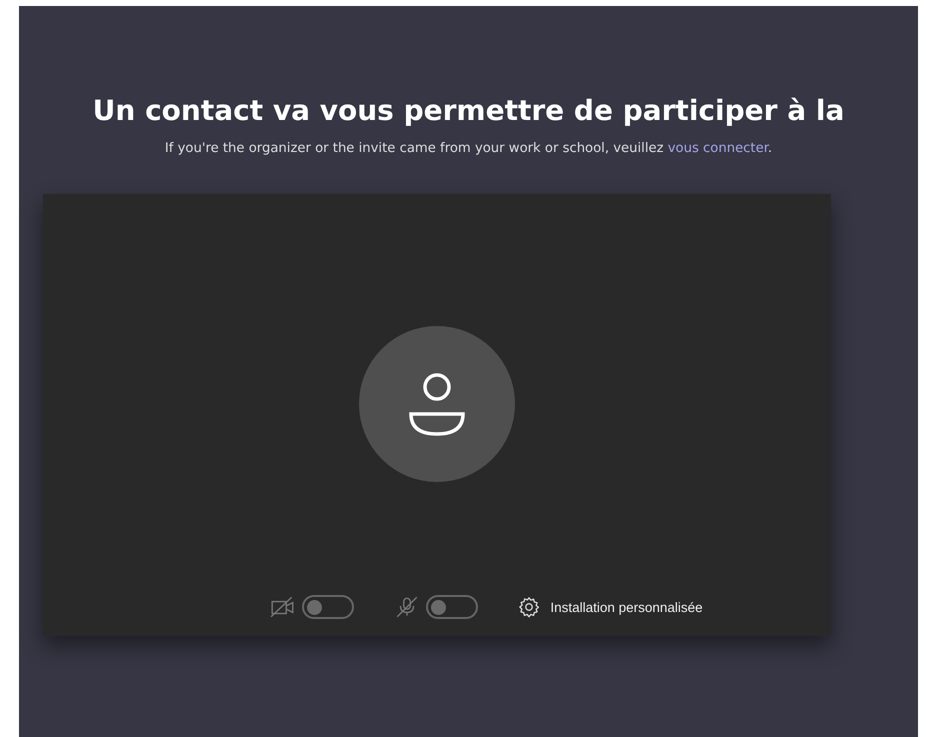  What do you see at coordinates (468, 110) in the screenshot?
I see `page-title: Un contact va vous permettre de participer à la` at bounding box center [468, 110].